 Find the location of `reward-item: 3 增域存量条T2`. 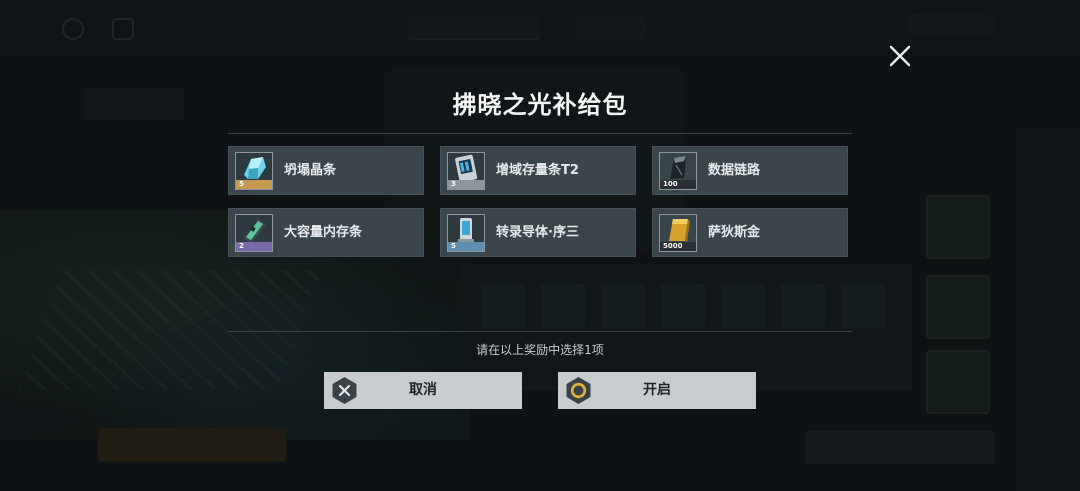

reward-item: 3 增域存量条T2 is located at coordinates (538, 170).